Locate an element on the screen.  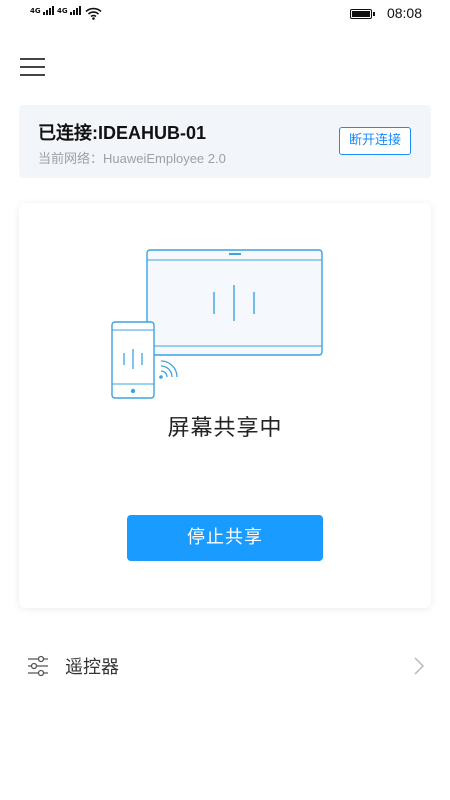
list-item-remote-control: 遥控器 is located at coordinates (225, 666).